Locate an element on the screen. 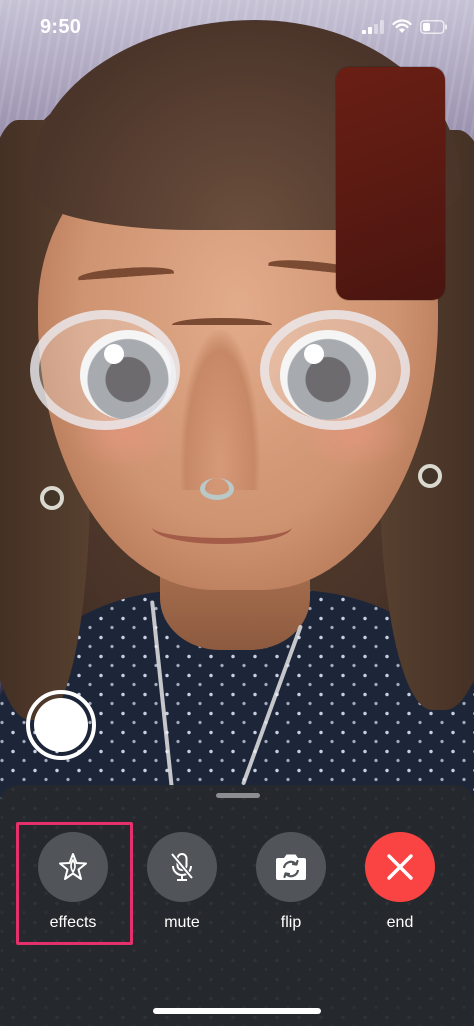 The height and width of the screenshot is (1026, 474). effects-button: effects is located at coordinates (73, 882).